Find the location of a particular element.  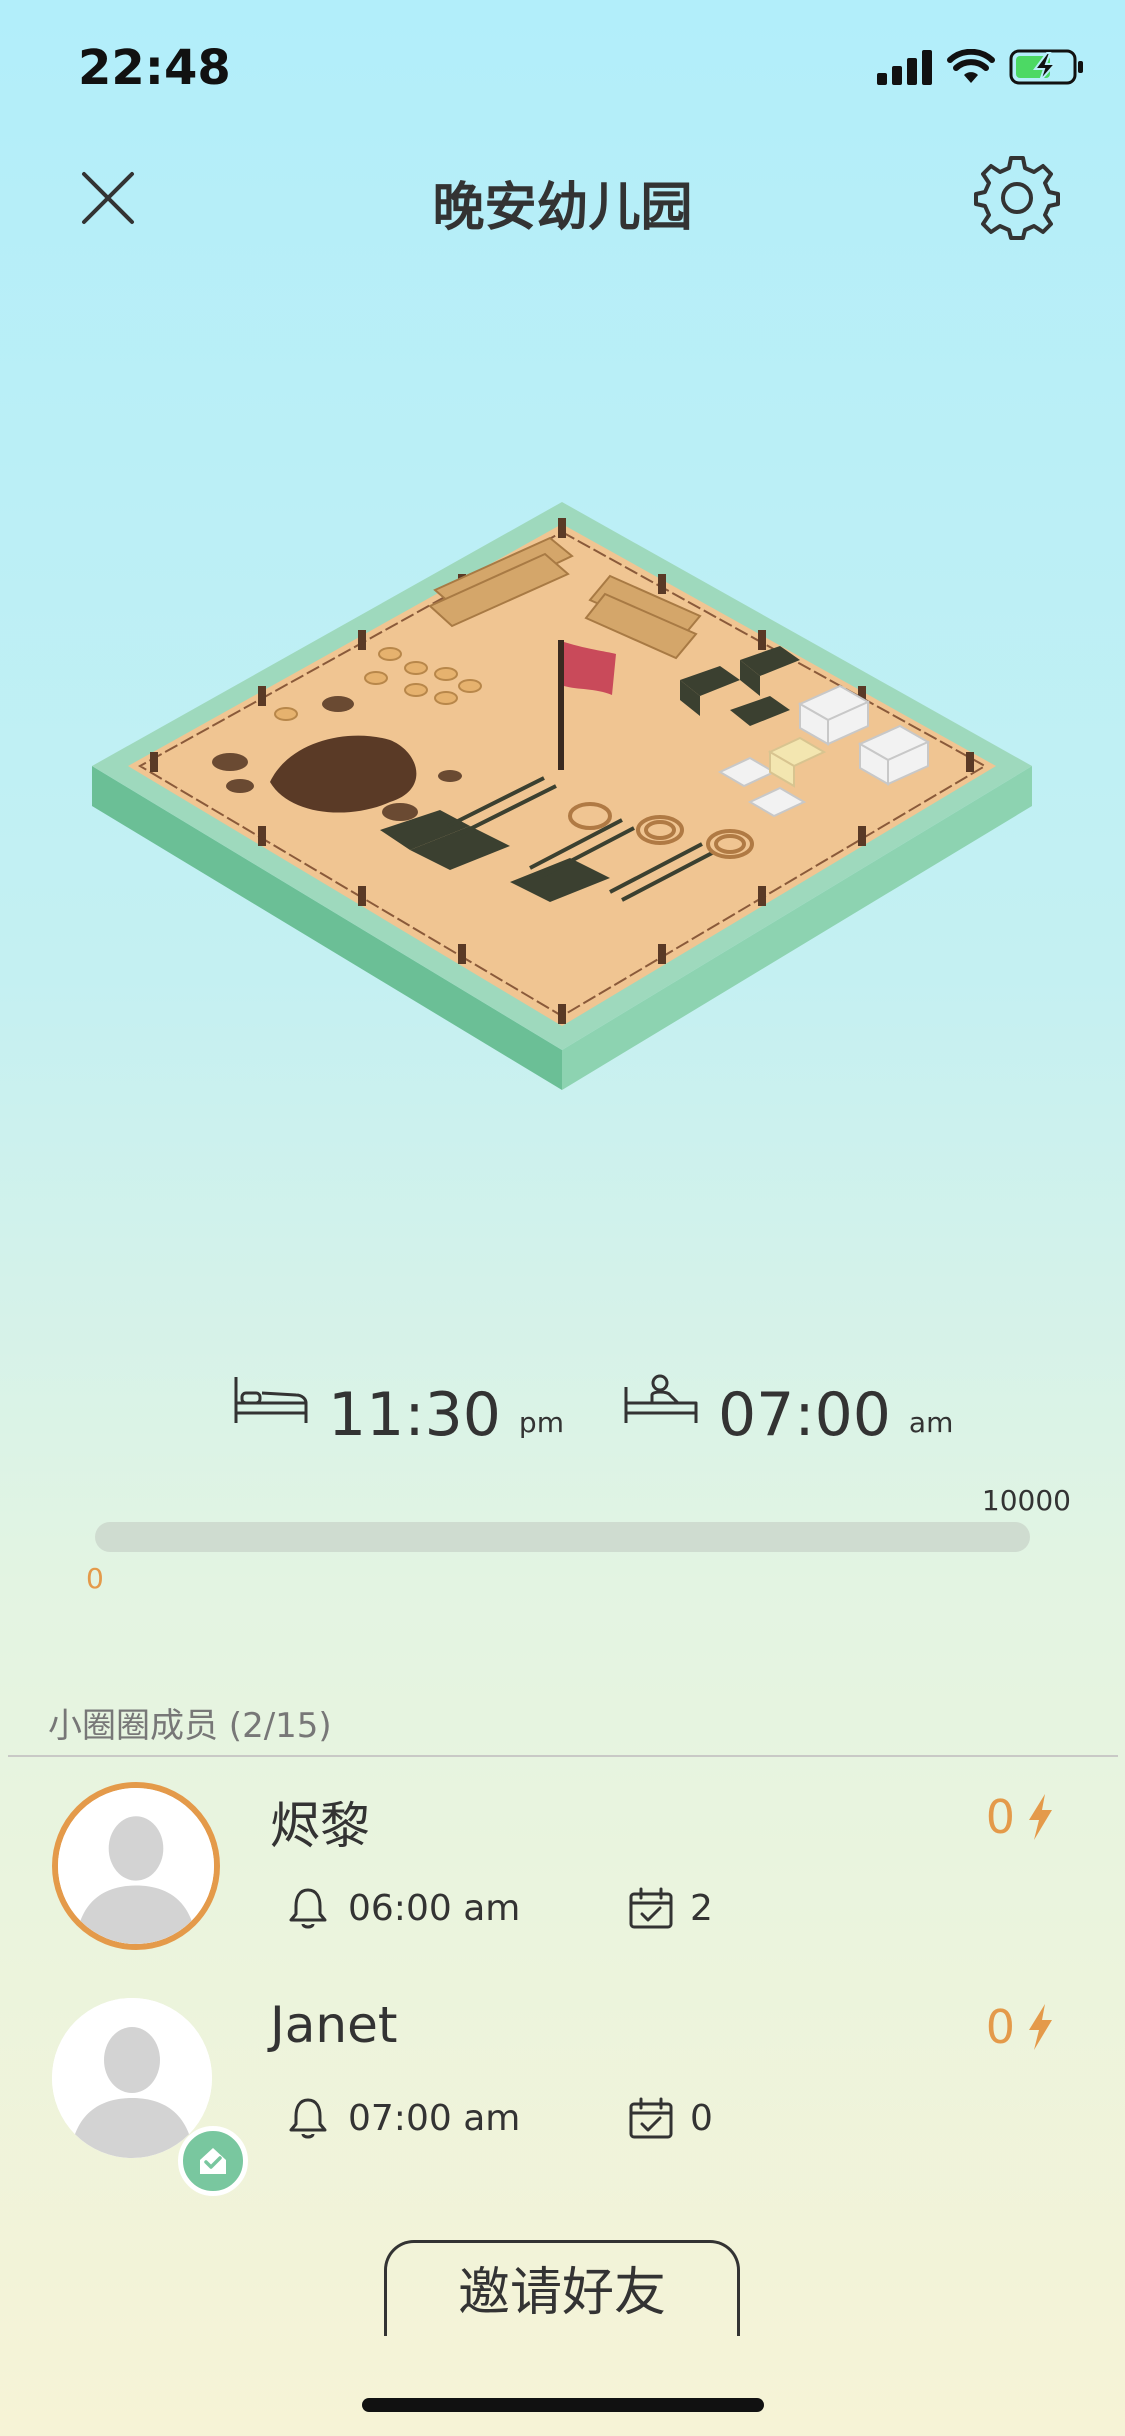

member-checkin: 0 is located at coordinates (670, 2118).